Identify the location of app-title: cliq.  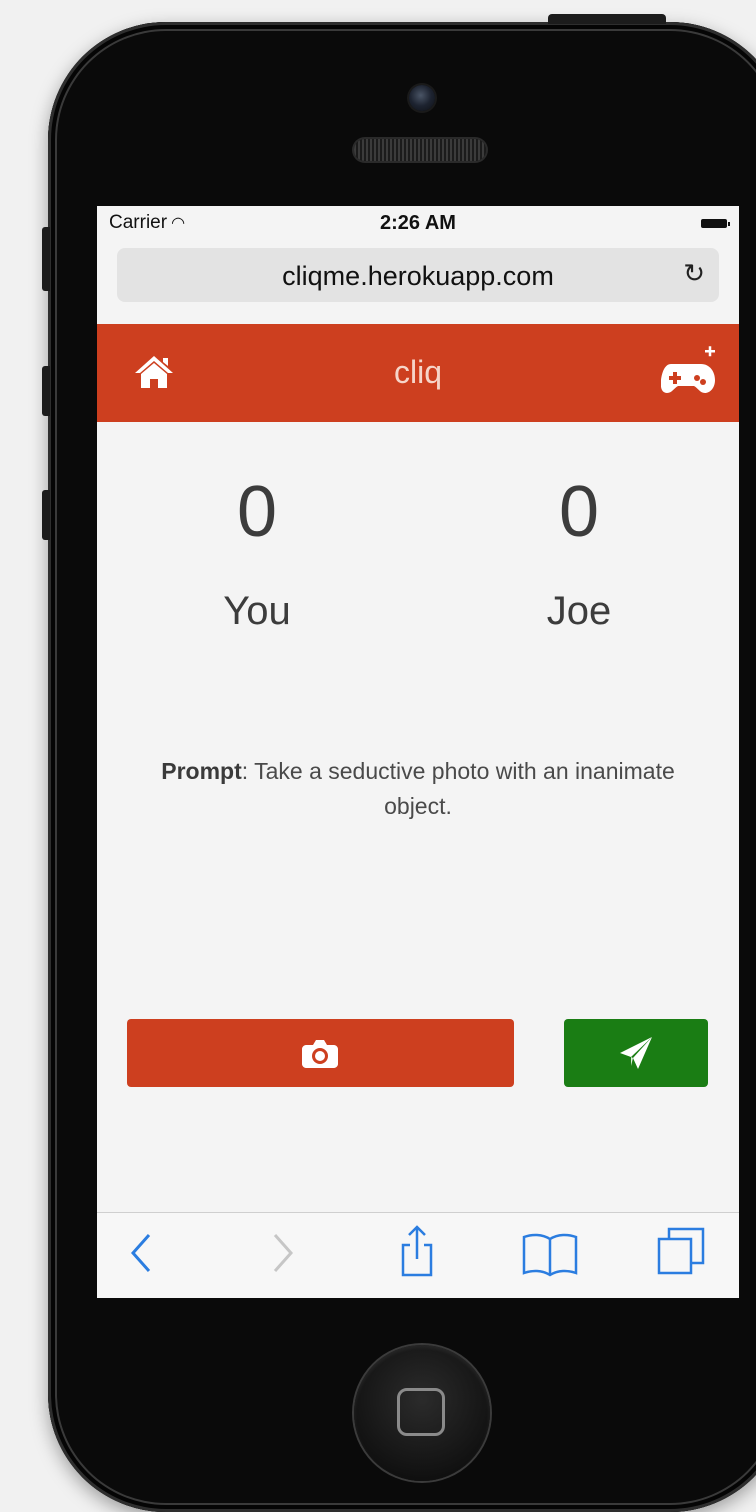
(417, 372).